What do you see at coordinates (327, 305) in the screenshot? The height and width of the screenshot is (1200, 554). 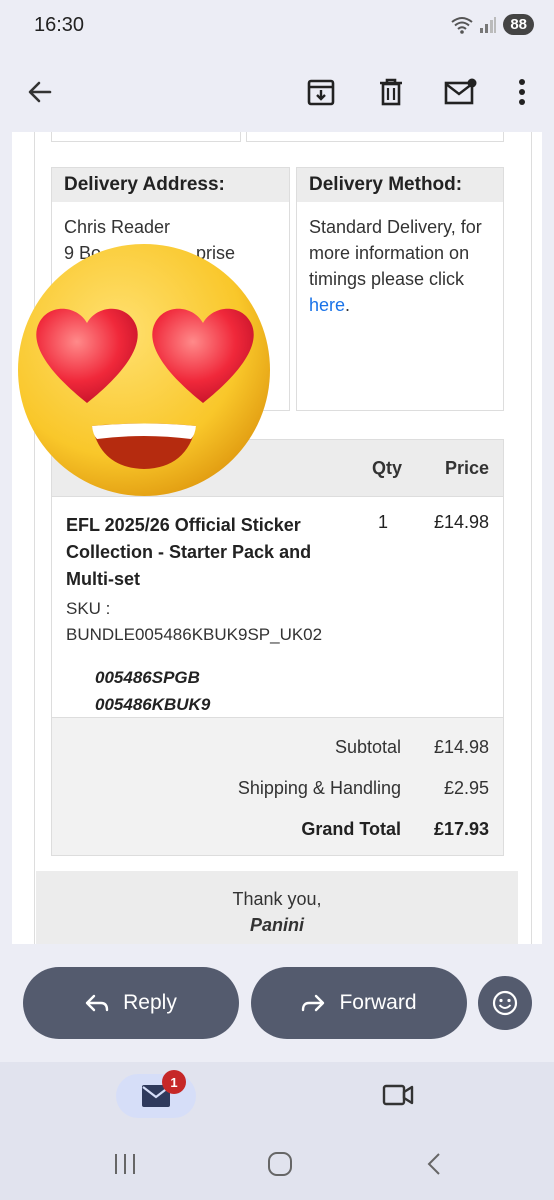 I see `delivery-info-link: here` at bounding box center [327, 305].